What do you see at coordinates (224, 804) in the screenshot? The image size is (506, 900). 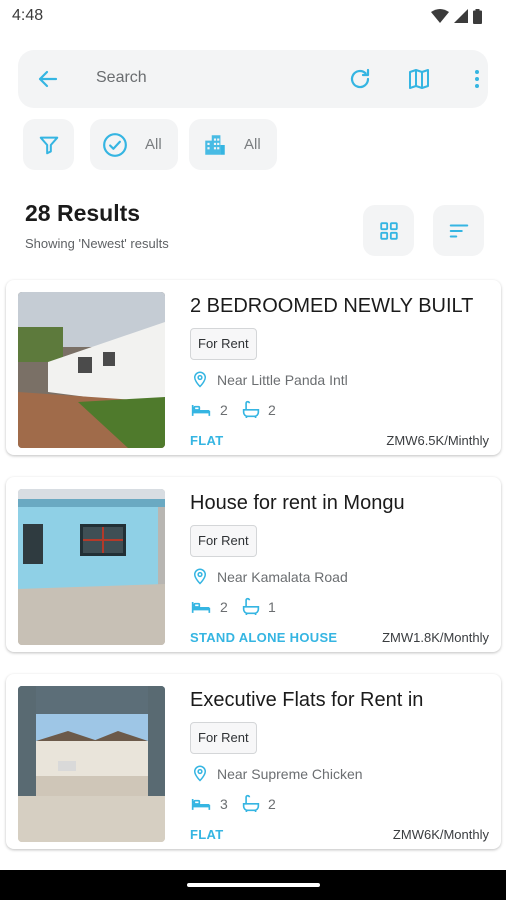 I see `listing-bedrooms: 3` at bounding box center [224, 804].